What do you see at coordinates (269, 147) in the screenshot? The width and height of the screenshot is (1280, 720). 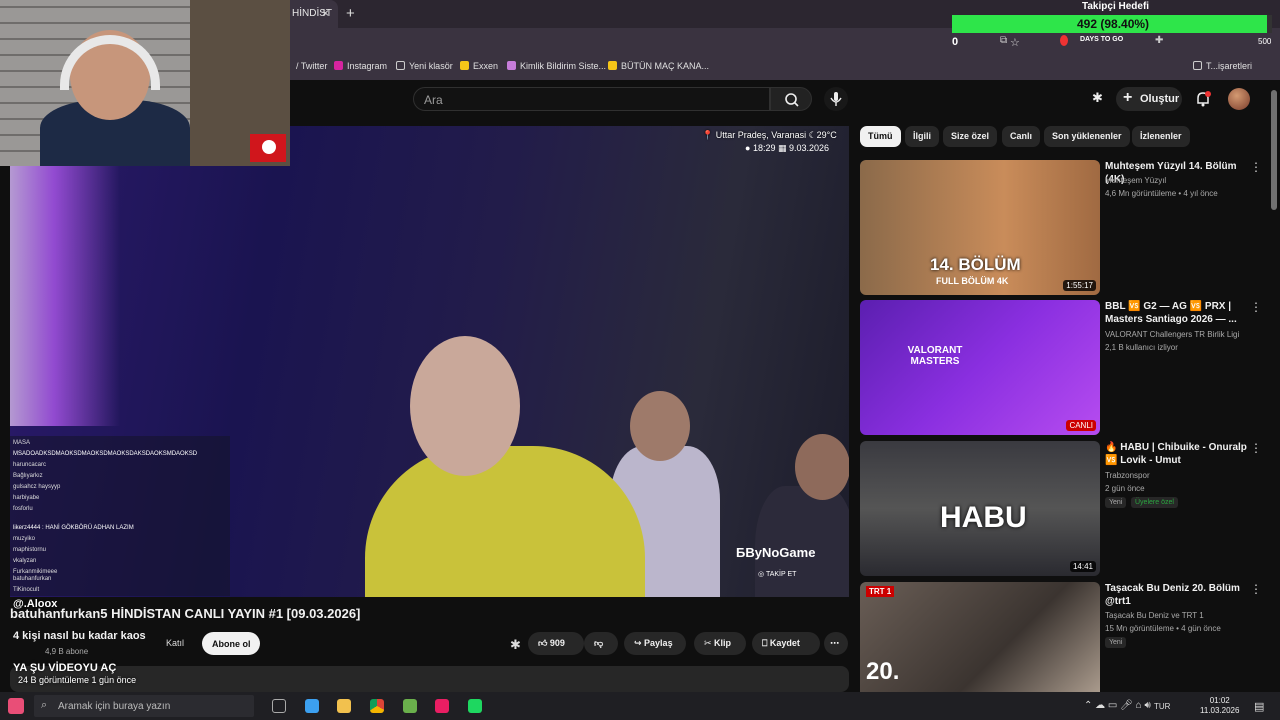 I see `flag-crescent` at bounding box center [269, 147].